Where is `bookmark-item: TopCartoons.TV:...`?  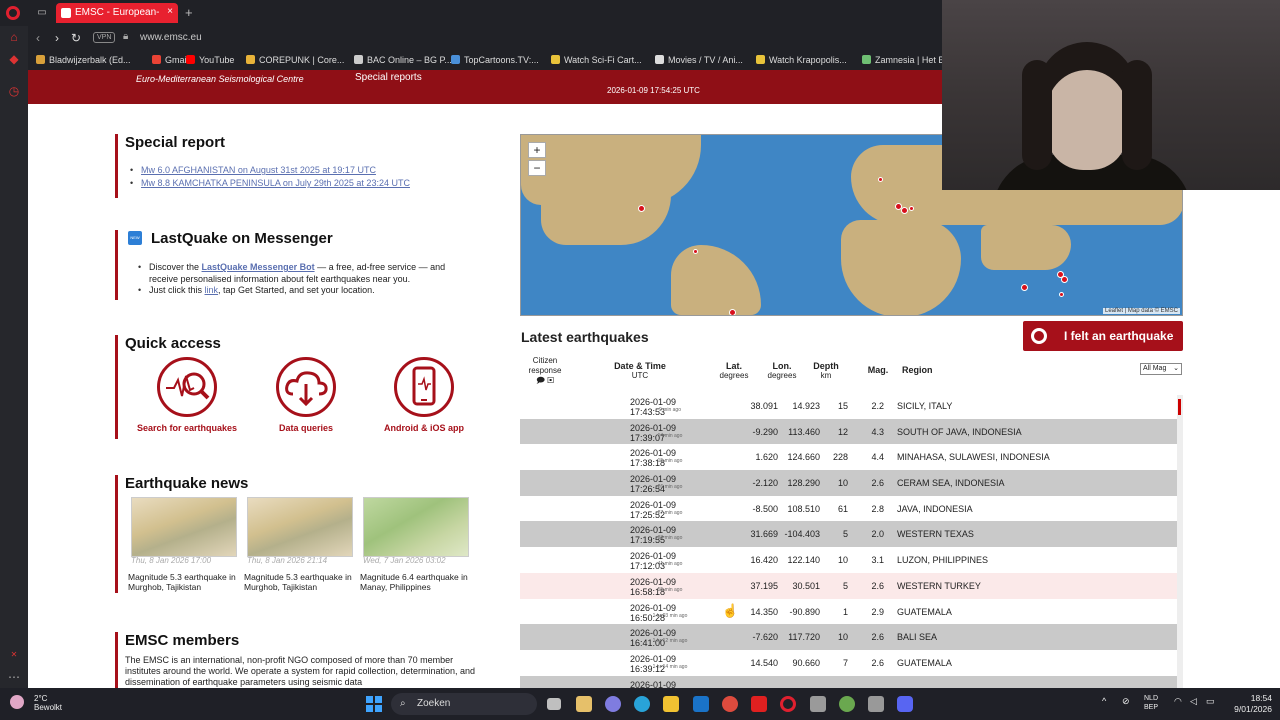
bookmark-item: TopCartoons.TV:... is located at coordinates (495, 60).